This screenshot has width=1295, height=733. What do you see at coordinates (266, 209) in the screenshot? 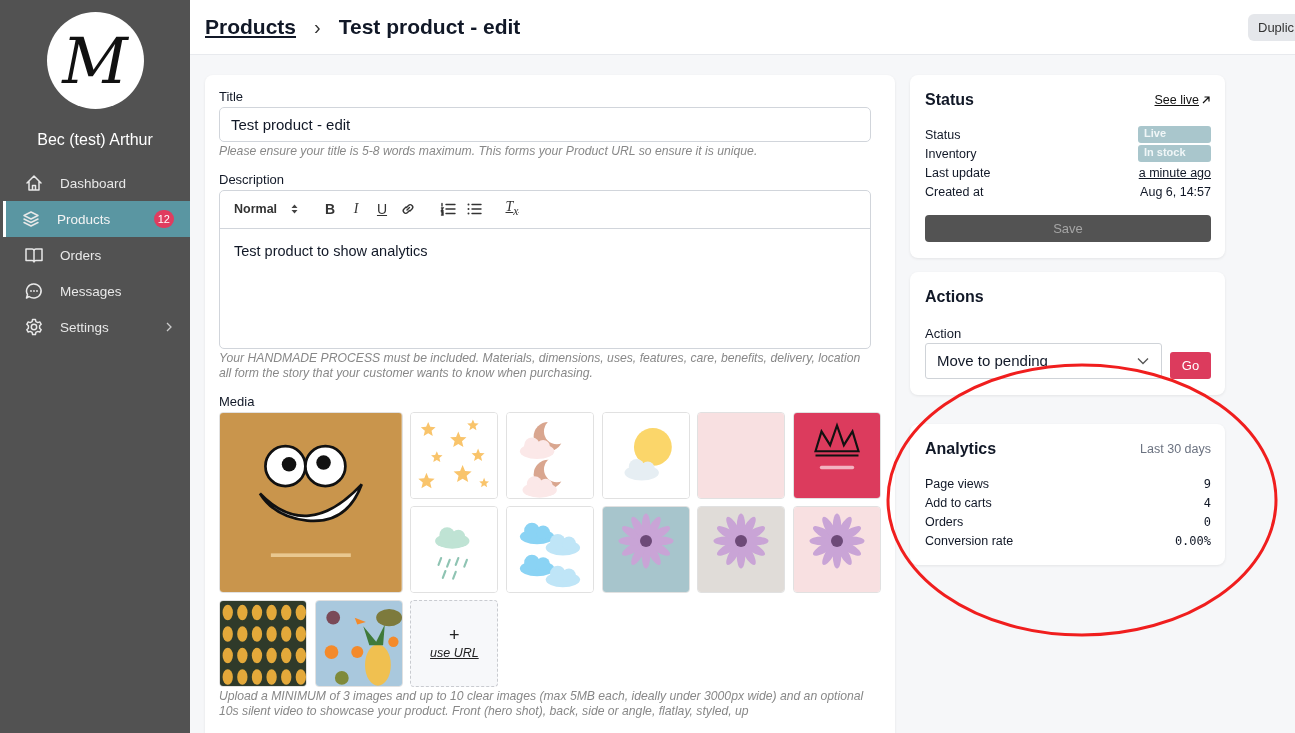
I see `format-dropdown: Normal` at bounding box center [266, 209].